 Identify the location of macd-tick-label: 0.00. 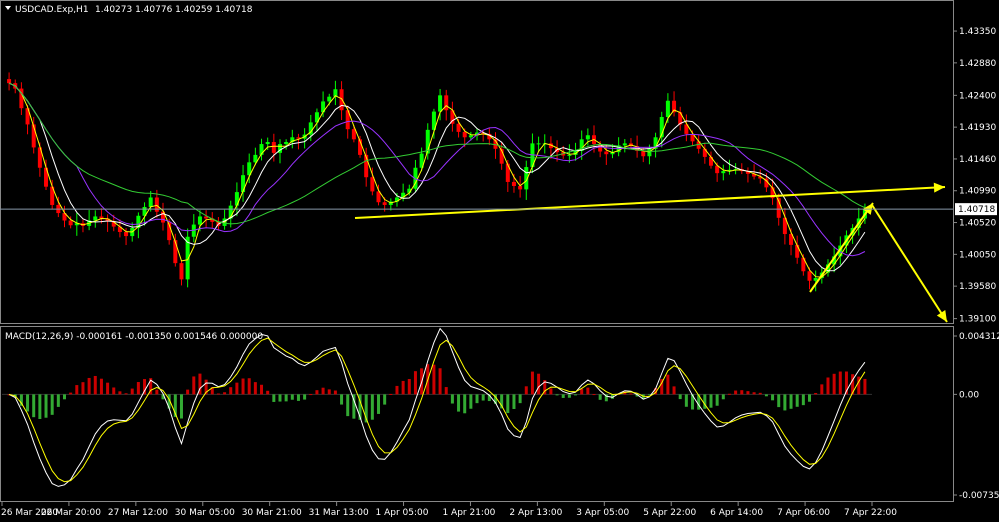
(969, 395).